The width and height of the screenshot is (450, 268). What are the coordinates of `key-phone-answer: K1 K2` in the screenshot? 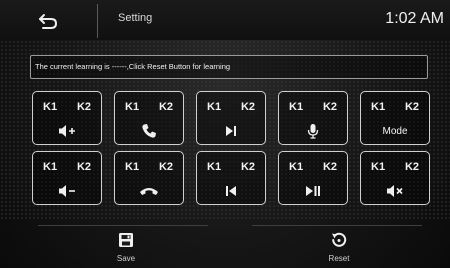 It's located at (149, 118).